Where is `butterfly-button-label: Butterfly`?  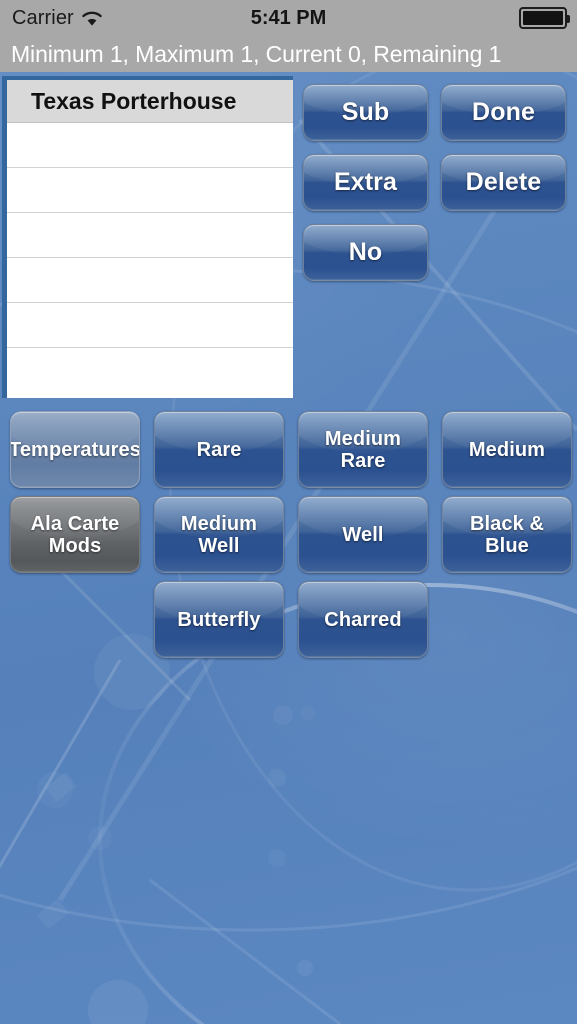 butterfly-button-label: Butterfly is located at coordinates (219, 619).